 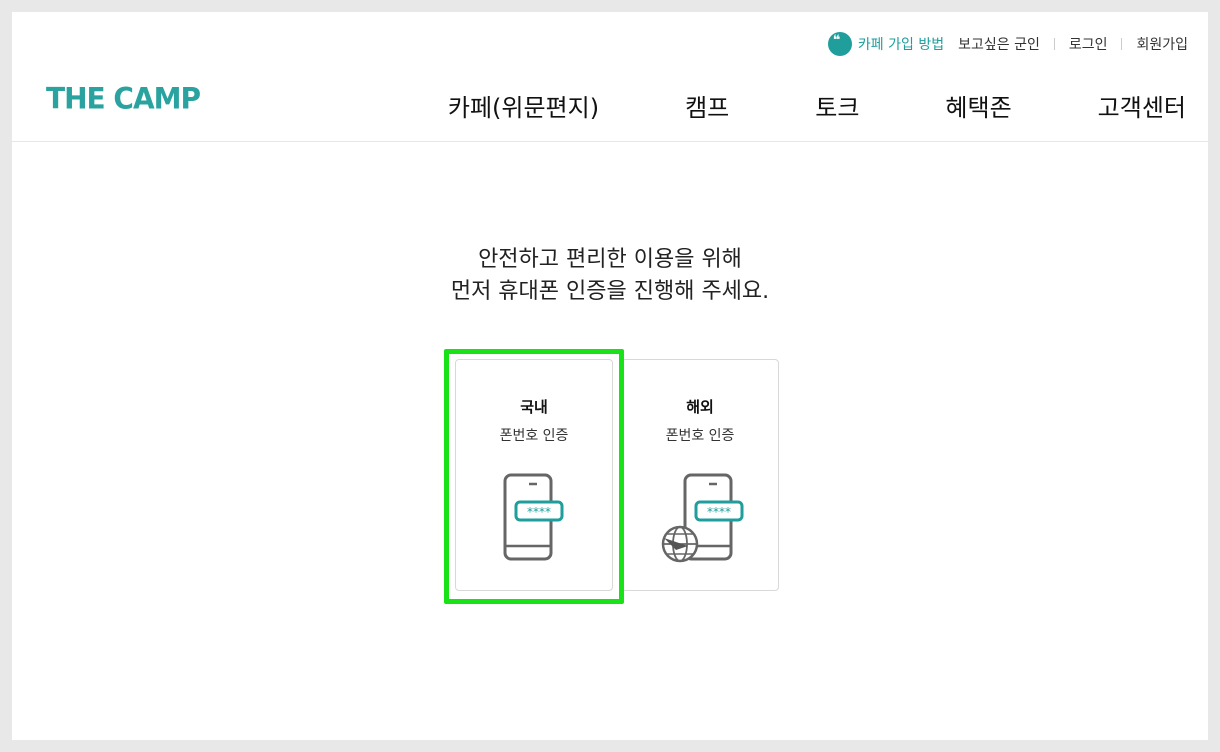 What do you see at coordinates (837, 105) in the screenshot?
I see `nav-item-talk: 토크` at bounding box center [837, 105].